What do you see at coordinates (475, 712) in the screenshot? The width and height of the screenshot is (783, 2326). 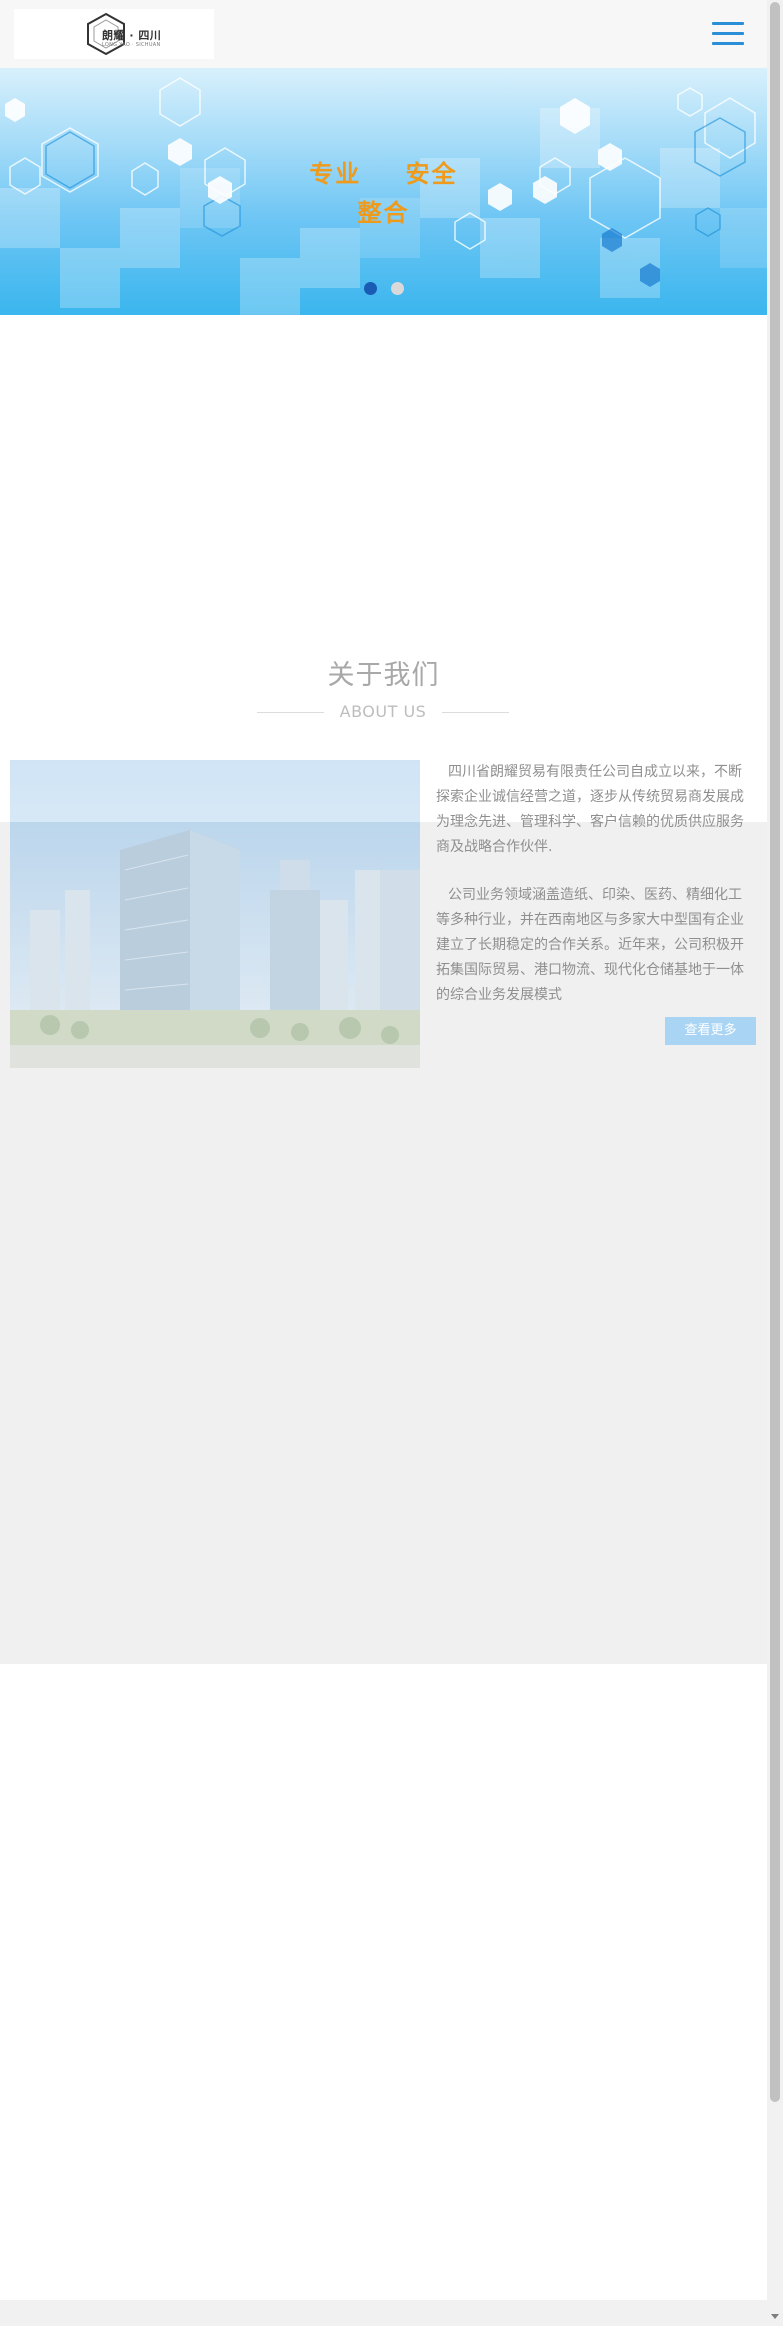 I see `divider-right` at bounding box center [475, 712].